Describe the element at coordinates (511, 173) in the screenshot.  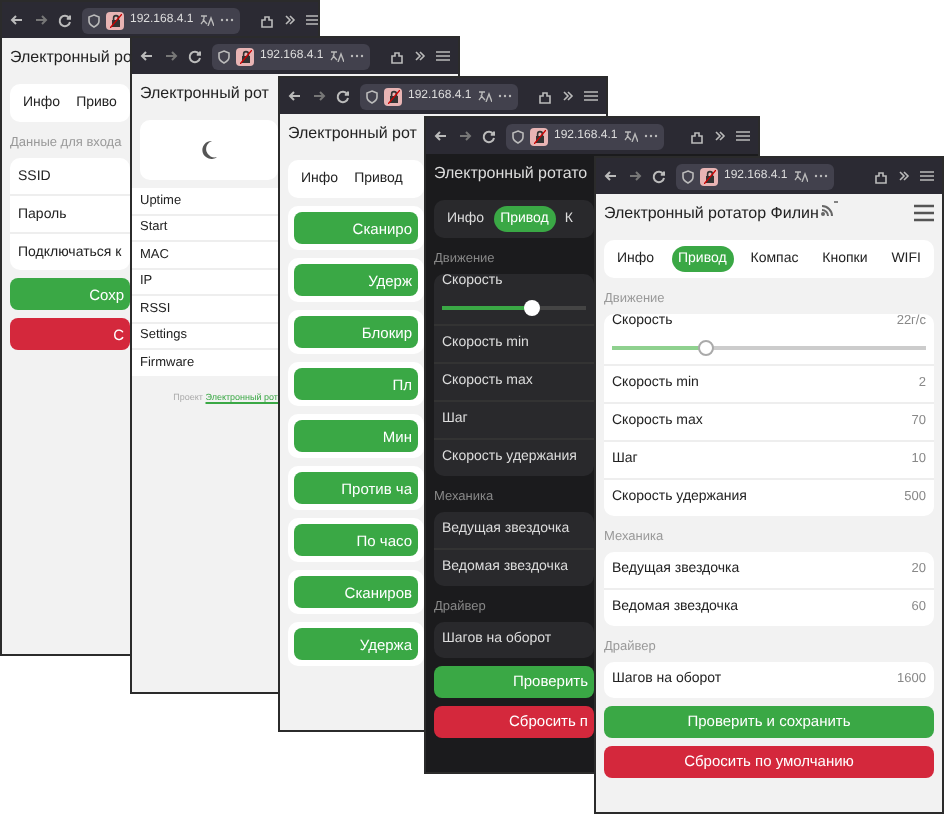
I see `app-title: Электронный ротато` at that location.